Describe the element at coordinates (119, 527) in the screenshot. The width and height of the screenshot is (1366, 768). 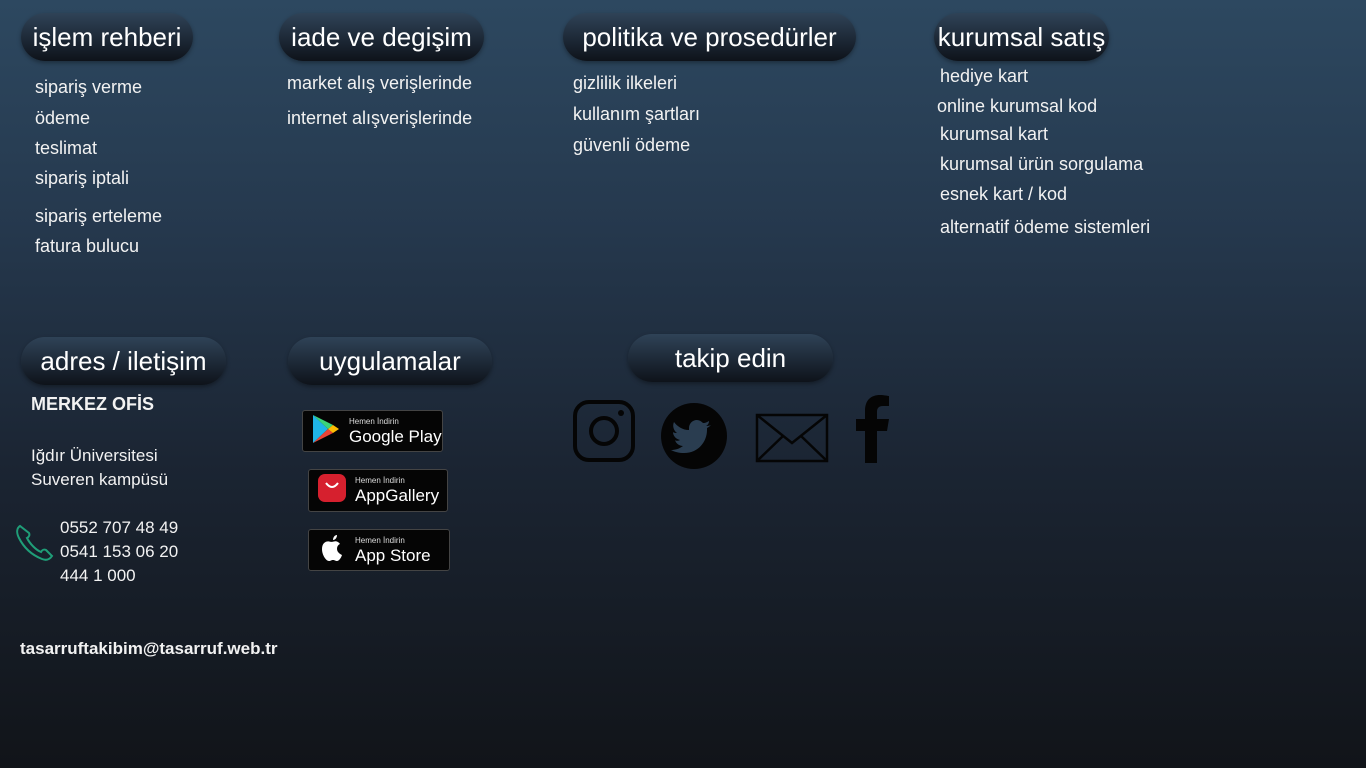
I see `phone-number-1: 0552 707 48 49` at that location.